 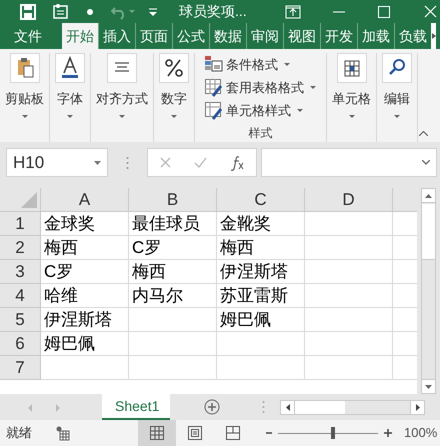 I want to click on close-icon, so click(x=430, y=11).